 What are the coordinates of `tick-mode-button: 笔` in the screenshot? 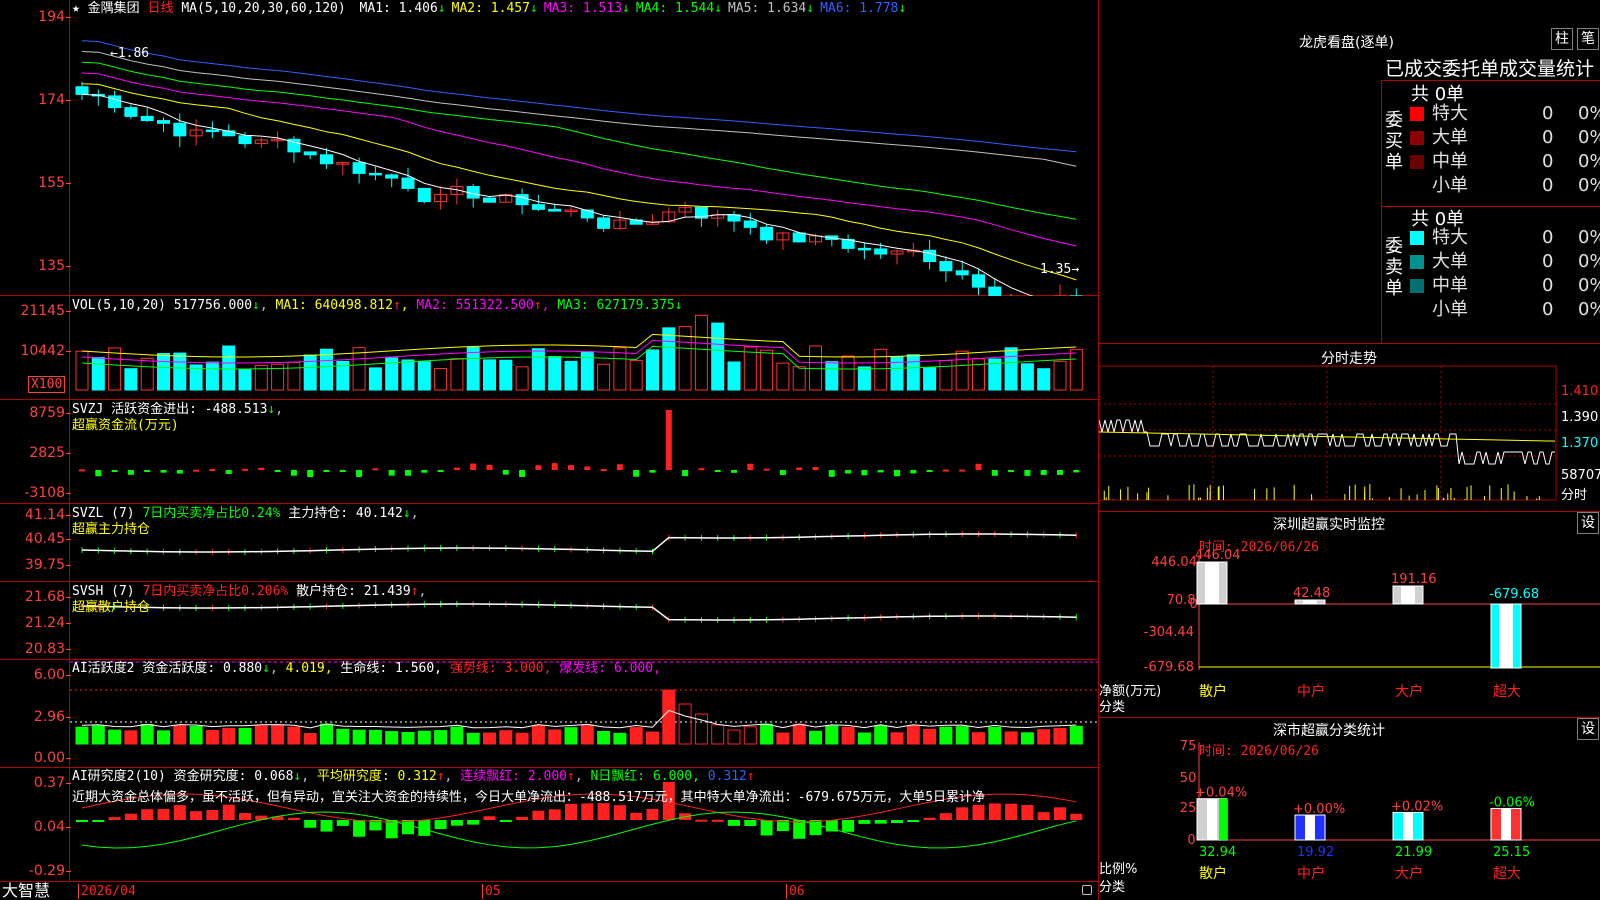 It's located at (1588, 39).